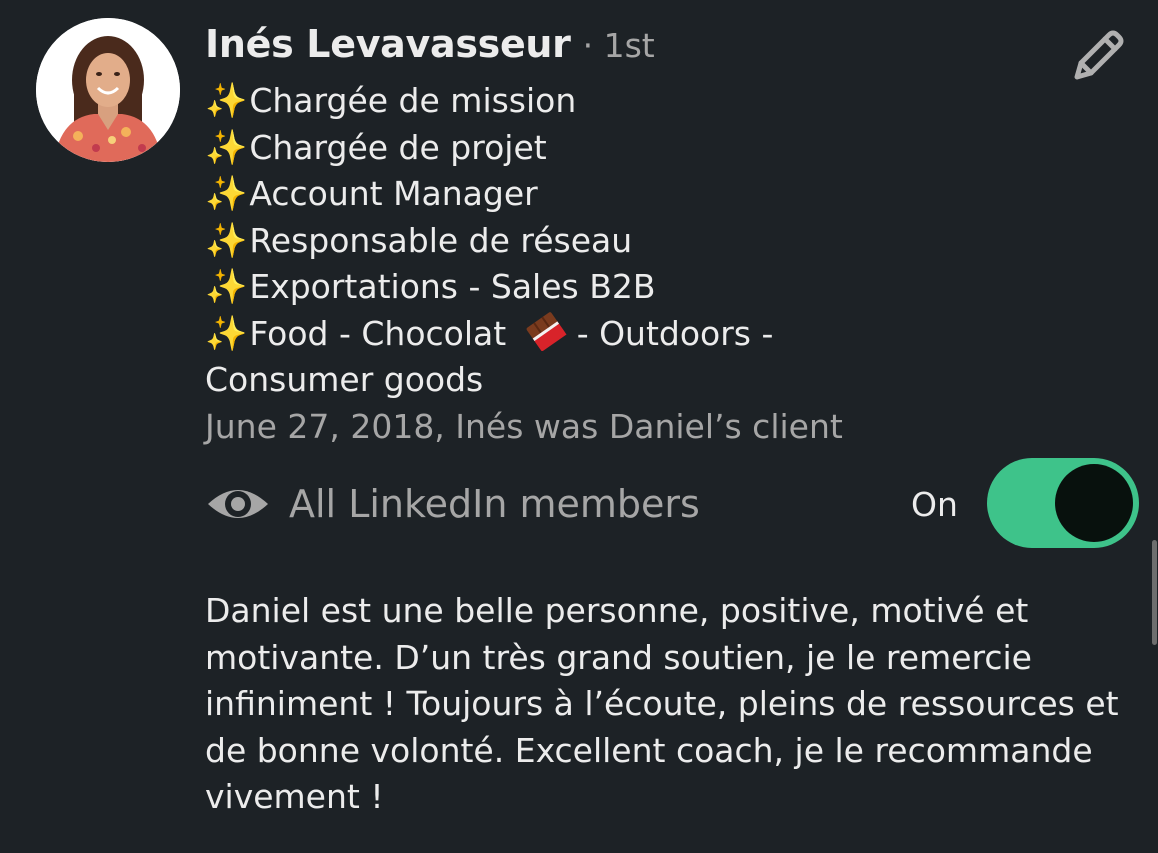 The height and width of the screenshot is (853, 1158). Describe the element at coordinates (1154, 592) in the screenshot. I see `scrollbar-thumb` at that location.